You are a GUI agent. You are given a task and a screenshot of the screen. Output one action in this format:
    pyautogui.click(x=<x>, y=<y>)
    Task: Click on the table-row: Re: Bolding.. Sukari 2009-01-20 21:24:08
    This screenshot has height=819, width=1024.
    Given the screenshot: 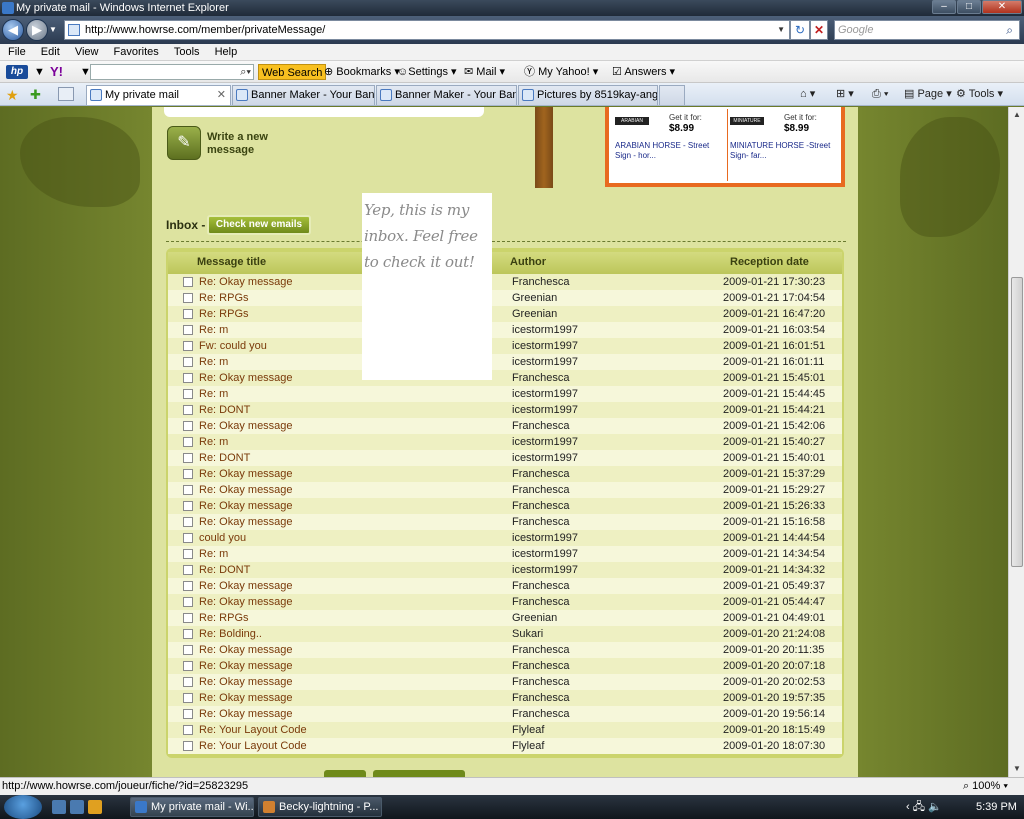 What is the action you would take?
    pyautogui.click(x=505, y=634)
    